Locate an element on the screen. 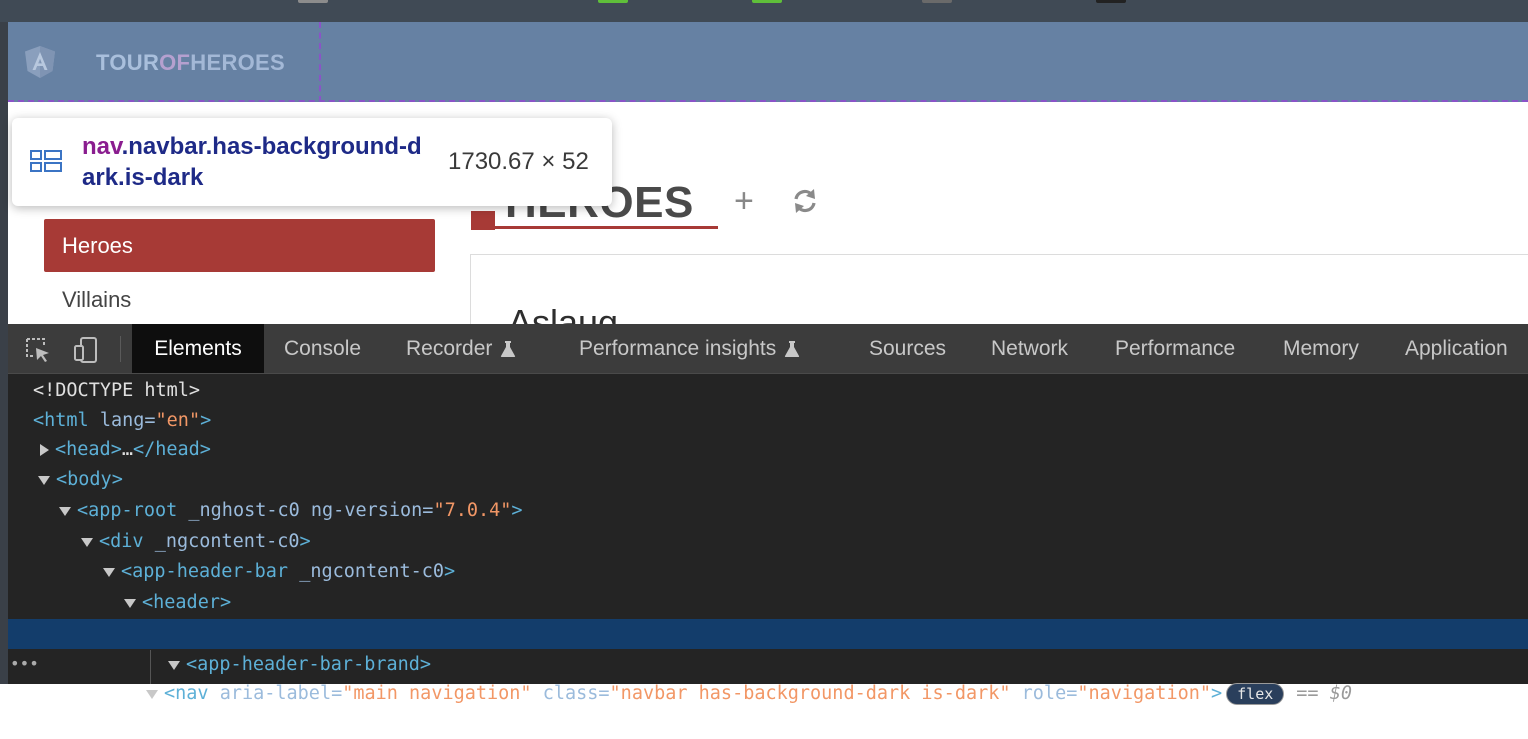  tab-network: Network is located at coordinates (1029, 348).